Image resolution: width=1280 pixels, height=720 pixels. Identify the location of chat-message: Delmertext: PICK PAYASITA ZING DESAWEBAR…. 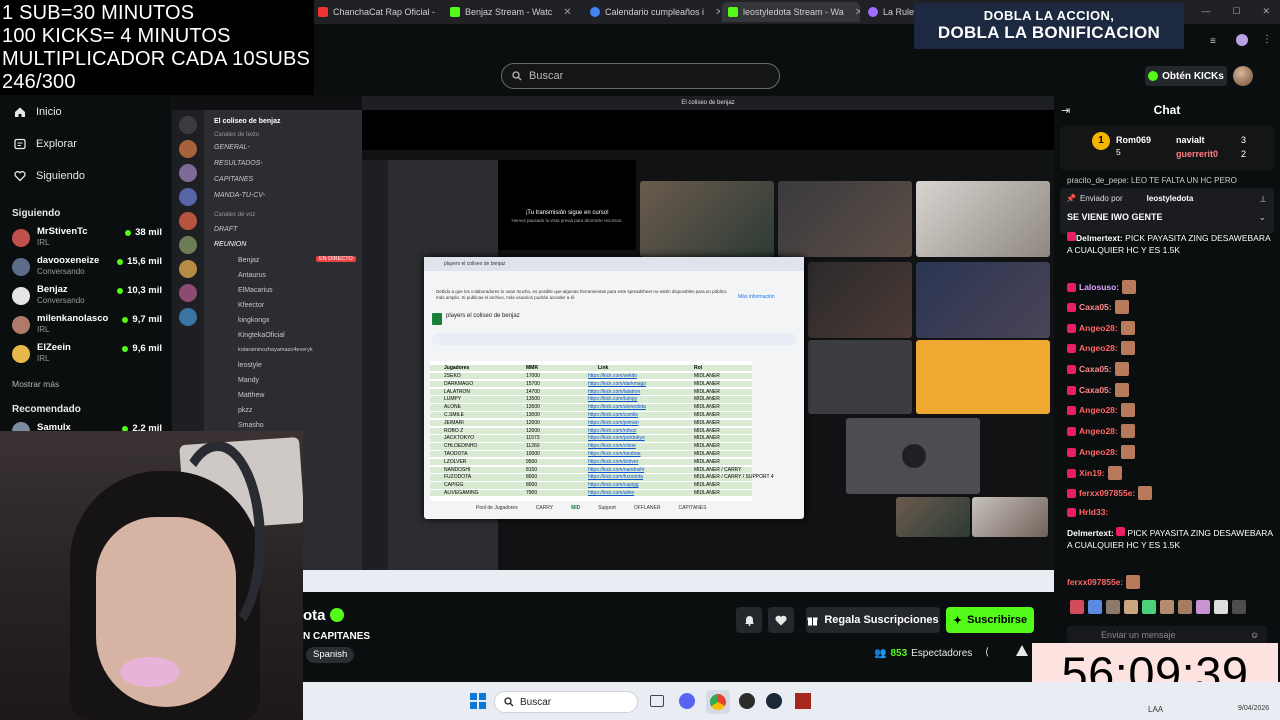
(1169, 243).